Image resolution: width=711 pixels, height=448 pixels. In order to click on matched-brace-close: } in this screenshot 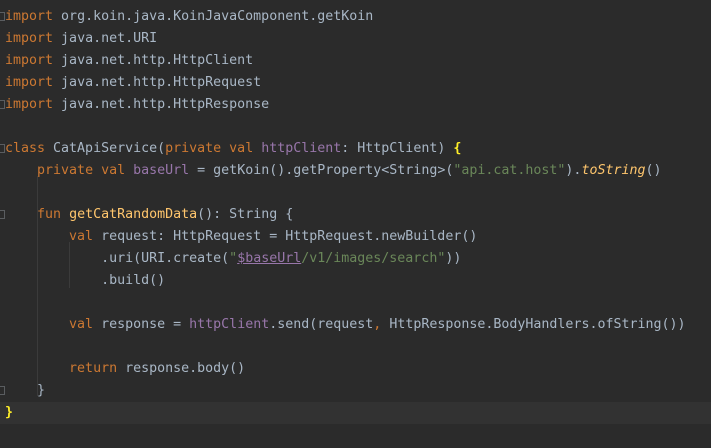, I will do `click(9, 412)`.